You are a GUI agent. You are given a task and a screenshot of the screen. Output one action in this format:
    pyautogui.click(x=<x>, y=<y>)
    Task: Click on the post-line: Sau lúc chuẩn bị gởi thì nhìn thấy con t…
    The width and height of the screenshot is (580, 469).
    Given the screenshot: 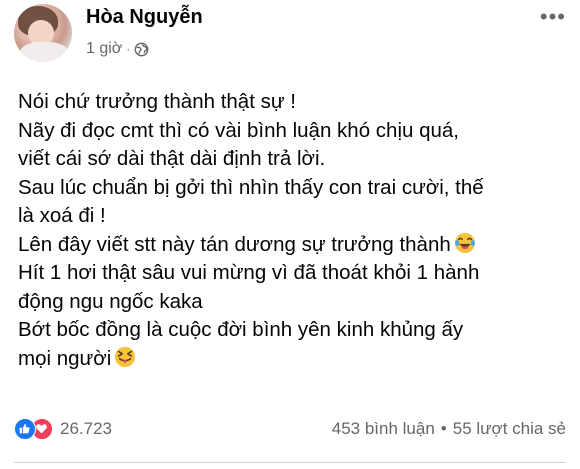 What is the action you would take?
    pyautogui.click(x=251, y=187)
    